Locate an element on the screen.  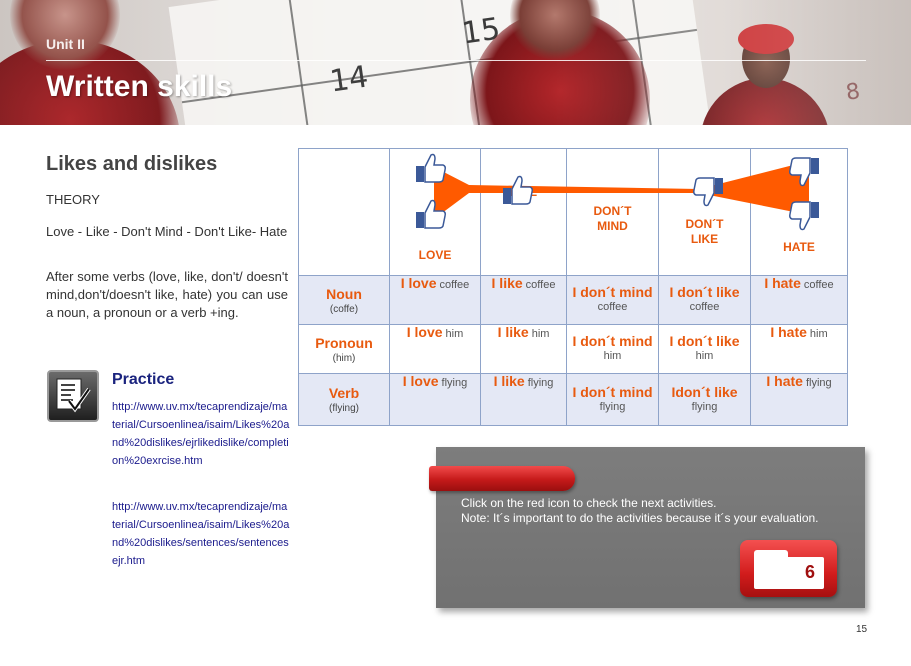
row-label: Noun is located at coordinates (344, 293).